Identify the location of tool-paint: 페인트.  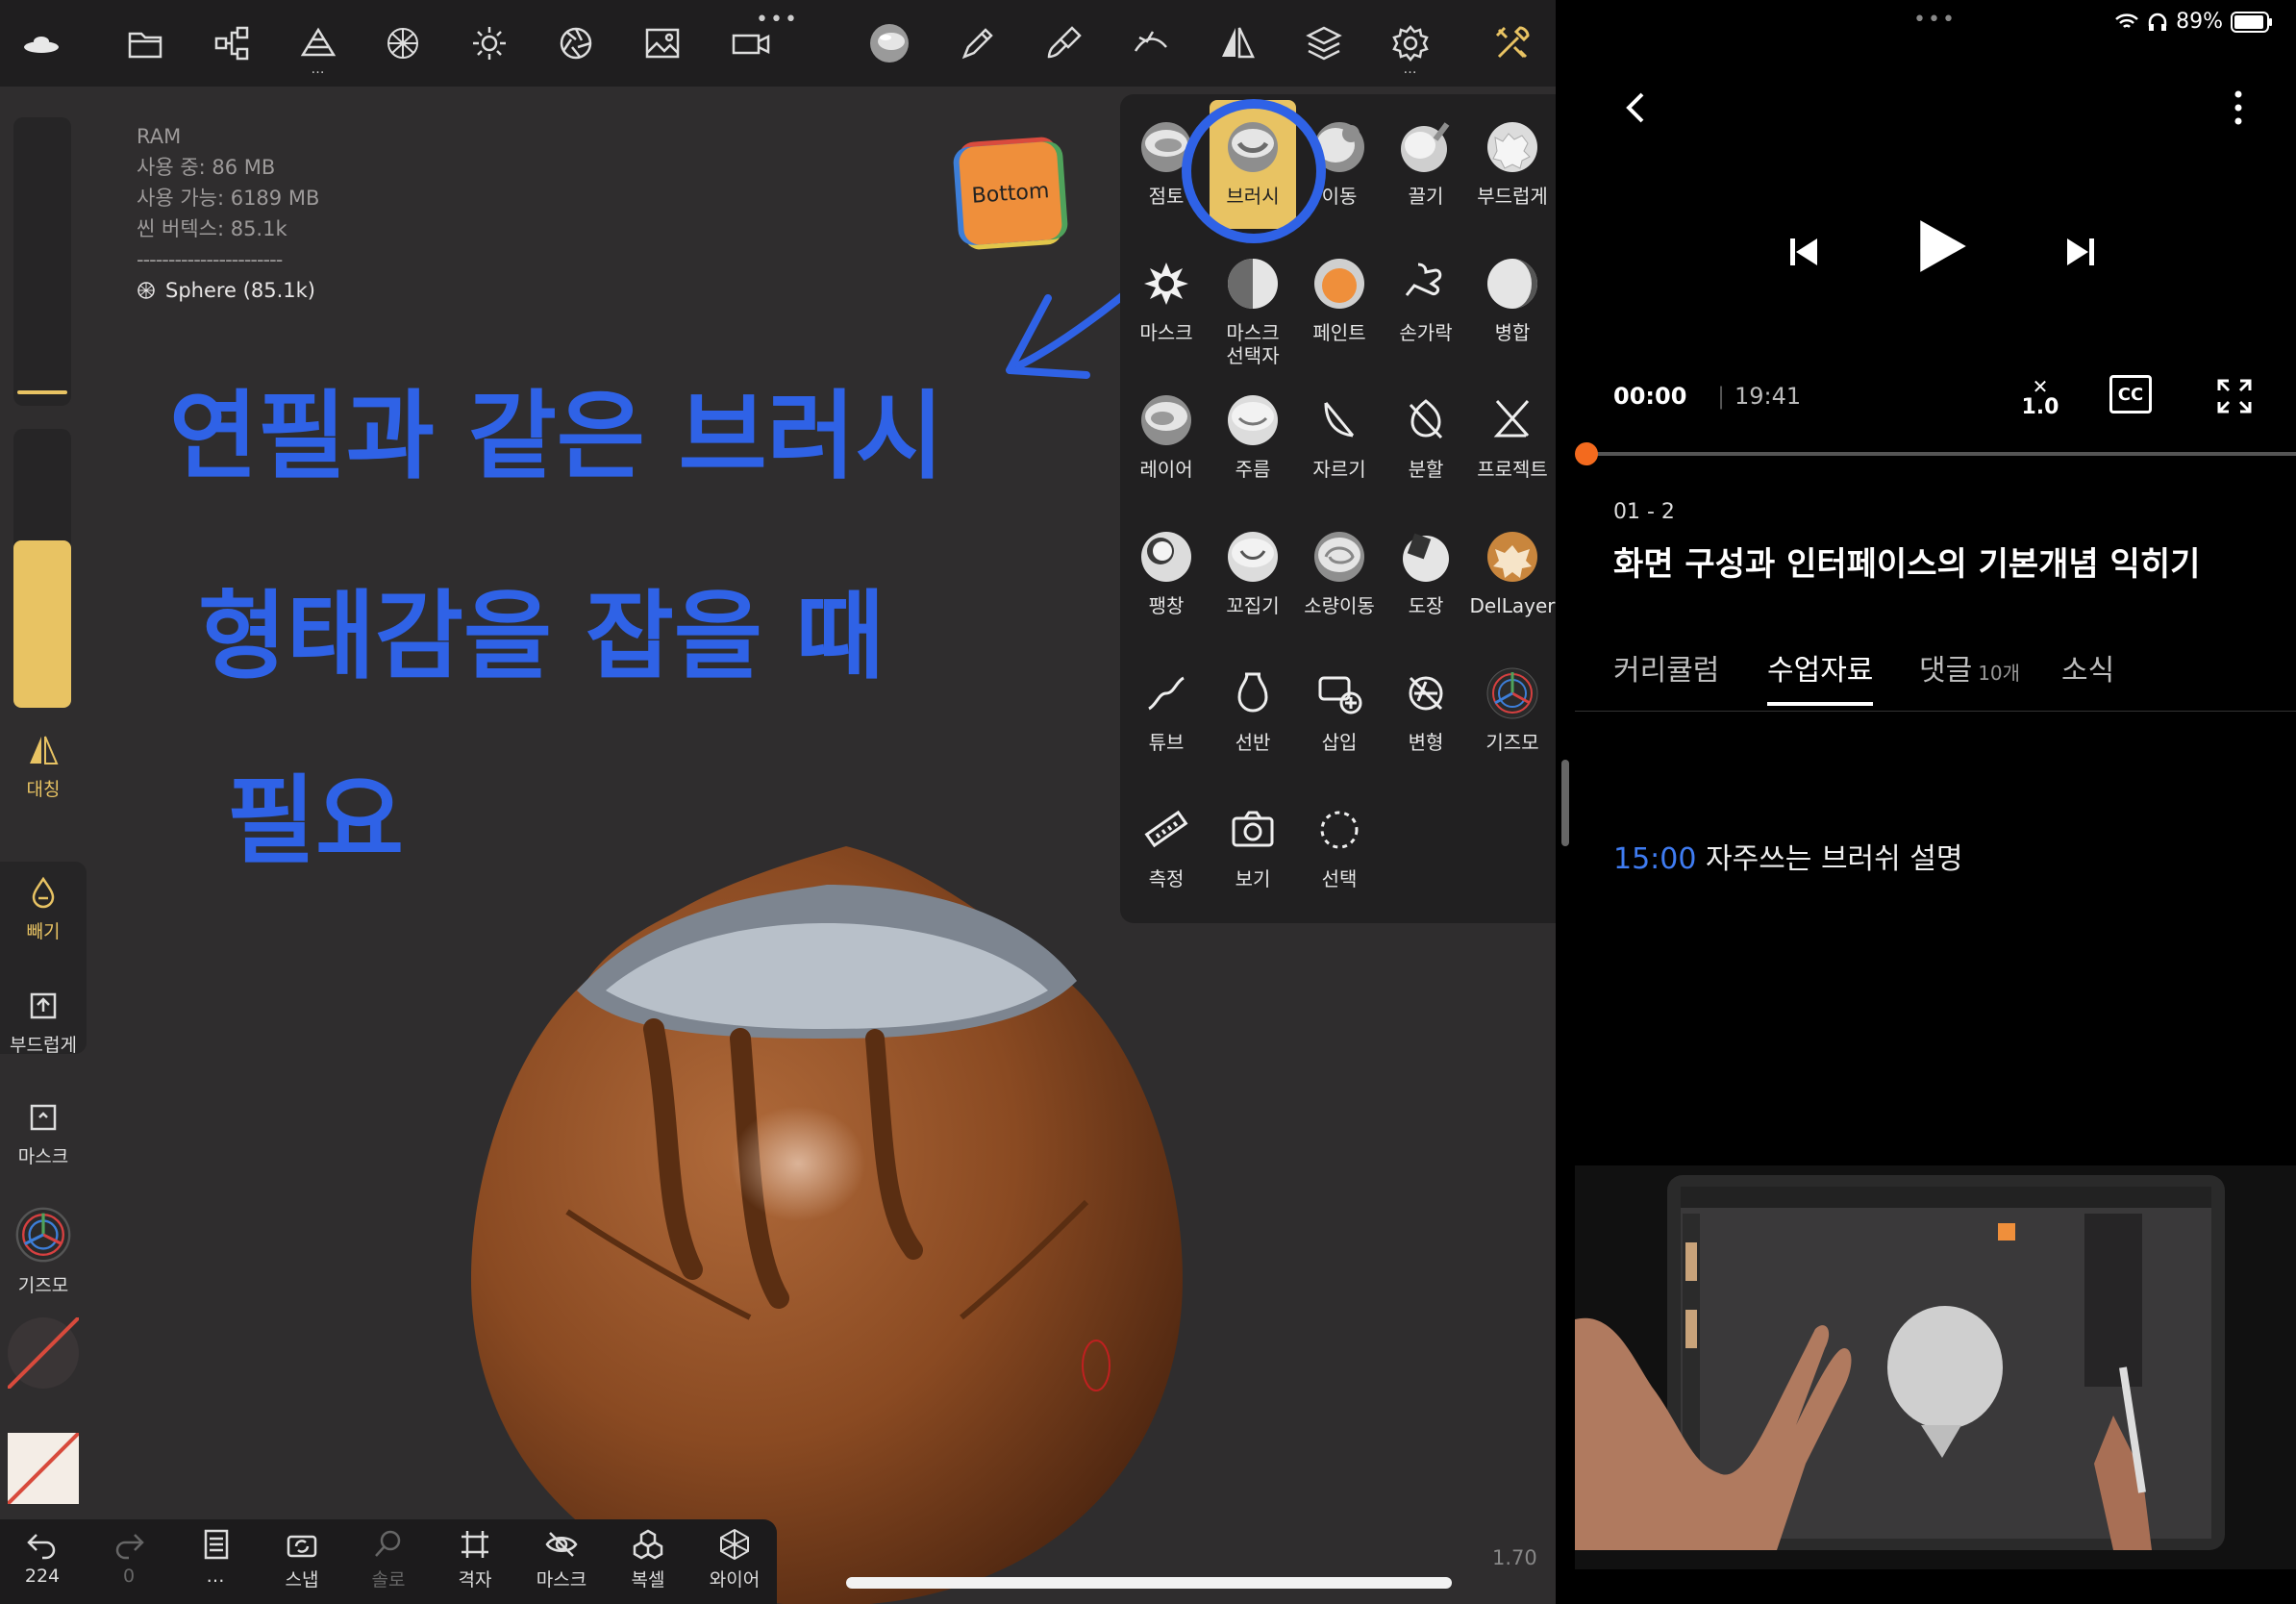
(1339, 300).